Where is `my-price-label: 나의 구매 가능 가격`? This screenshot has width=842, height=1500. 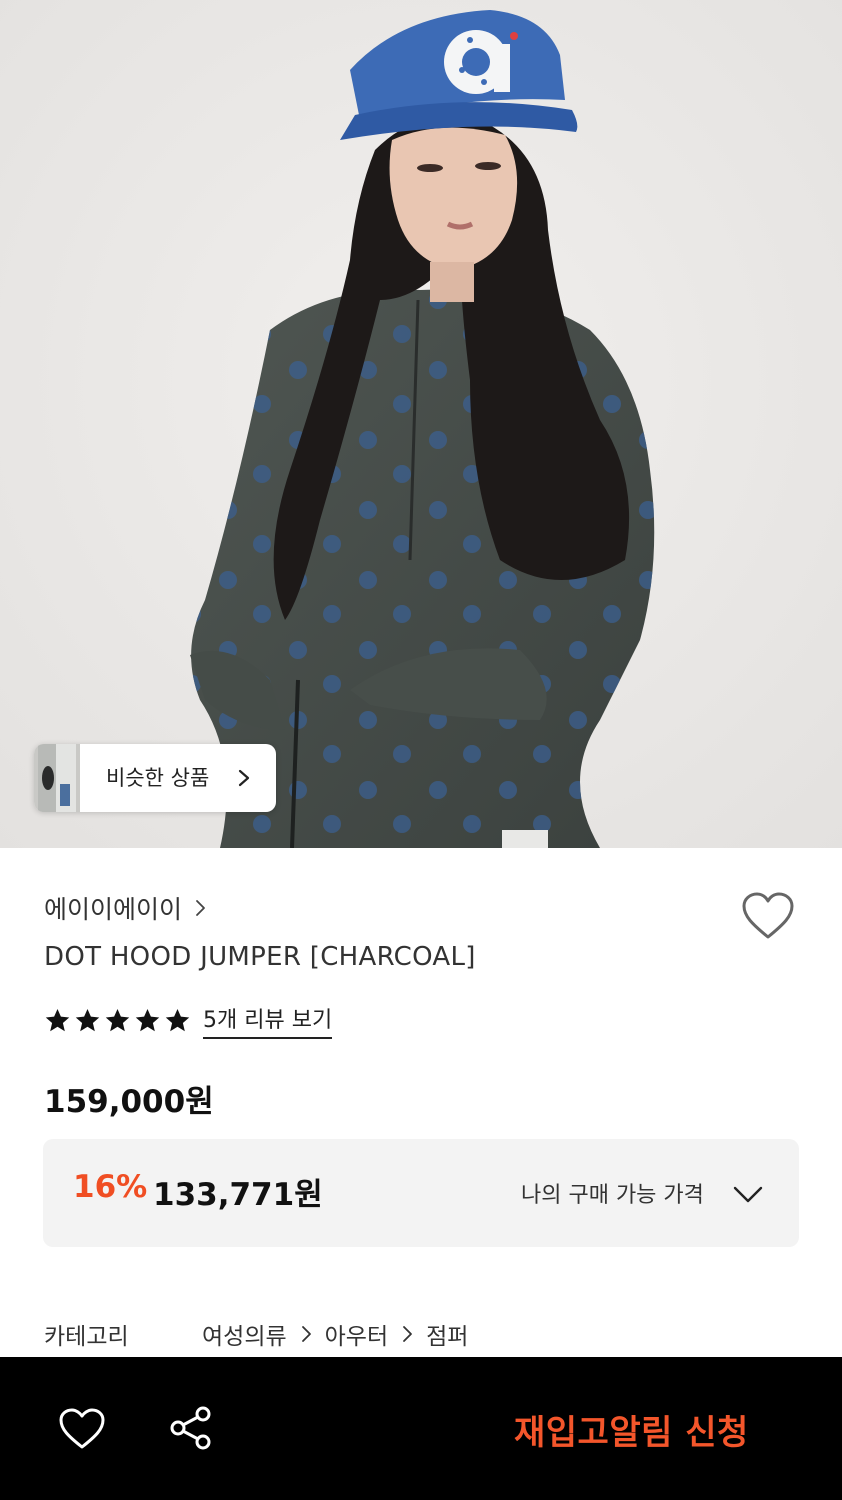 my-price-label: 나의 구매 가능 가격 is located at coordinates (612, 1195).